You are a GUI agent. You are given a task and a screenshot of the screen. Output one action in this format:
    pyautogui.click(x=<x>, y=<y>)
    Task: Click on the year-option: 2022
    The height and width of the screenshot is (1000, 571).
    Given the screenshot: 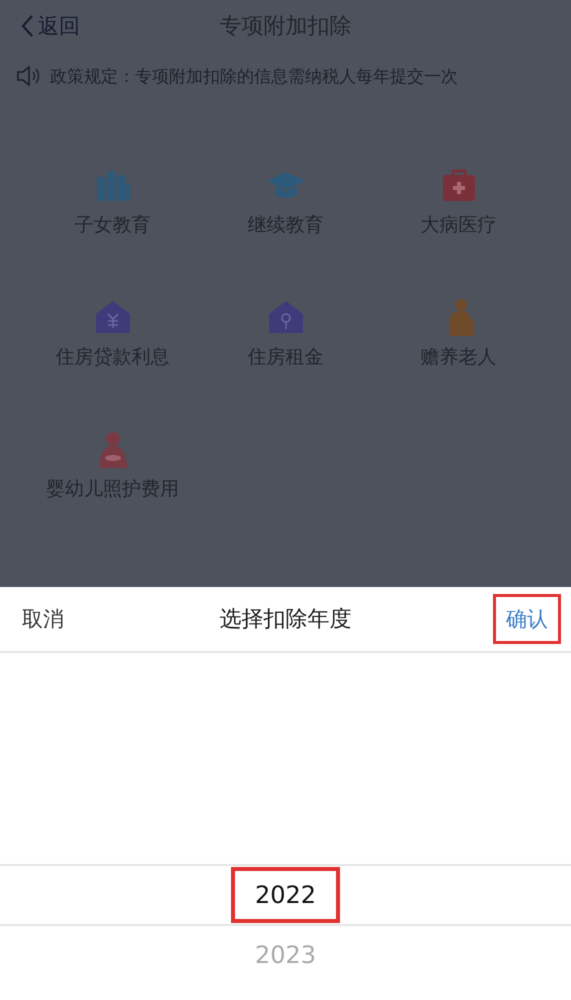 What is the action you would take?
    pyautogui.click(x=285, y=895)
    